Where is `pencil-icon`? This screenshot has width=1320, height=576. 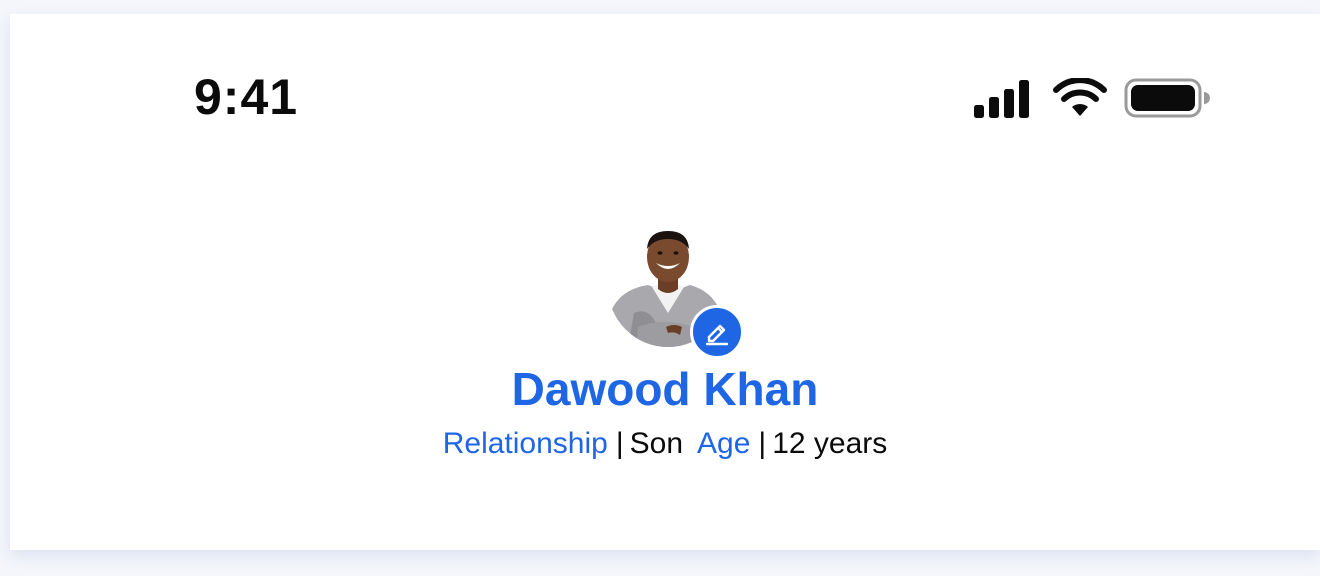
pencil-icon is located at coordinates (717, 335).